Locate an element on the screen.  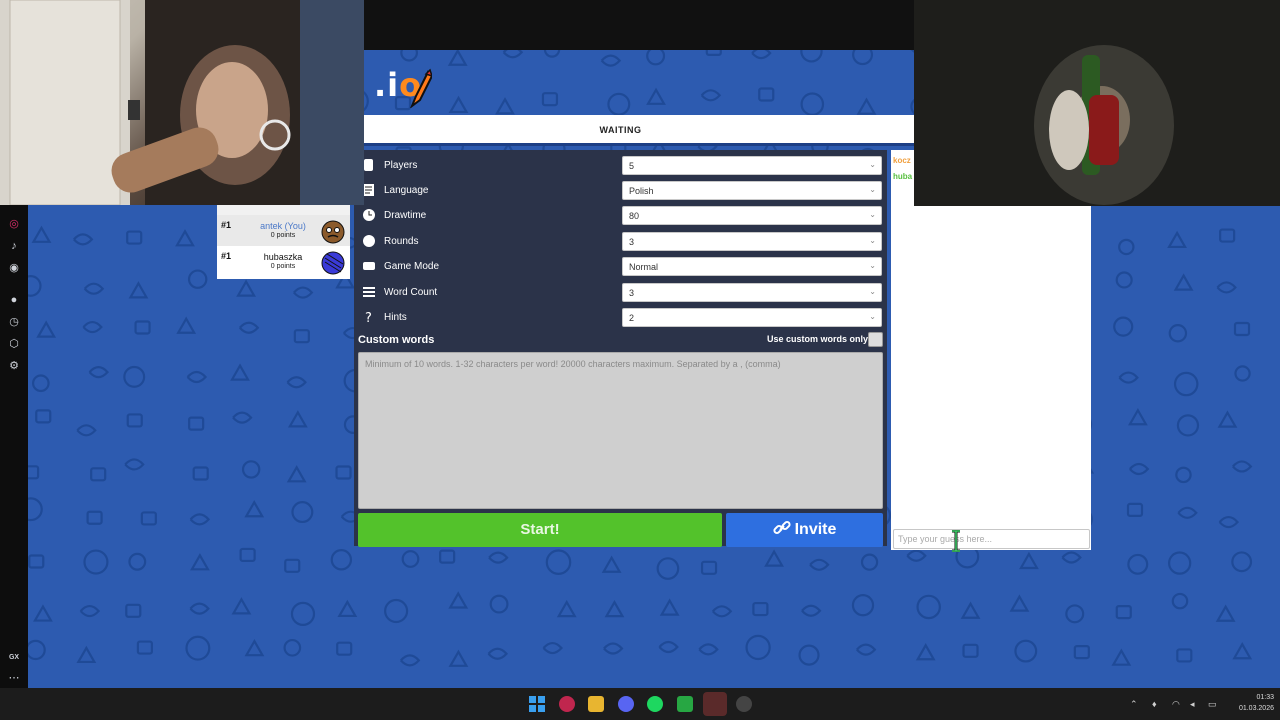
spotify-icon is located at coordinates (655, 704).